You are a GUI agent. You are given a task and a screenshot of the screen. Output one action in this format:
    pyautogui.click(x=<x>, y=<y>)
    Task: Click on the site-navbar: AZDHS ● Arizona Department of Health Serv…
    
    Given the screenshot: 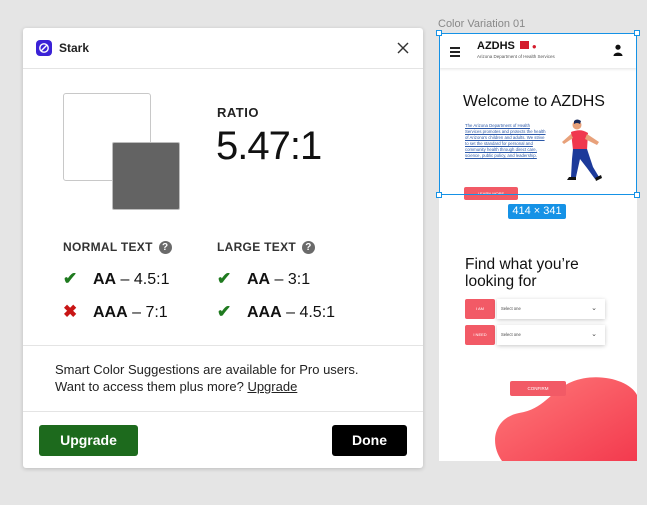 What is the action you would take?
    pyautogui.click(x=538, y=50)
    